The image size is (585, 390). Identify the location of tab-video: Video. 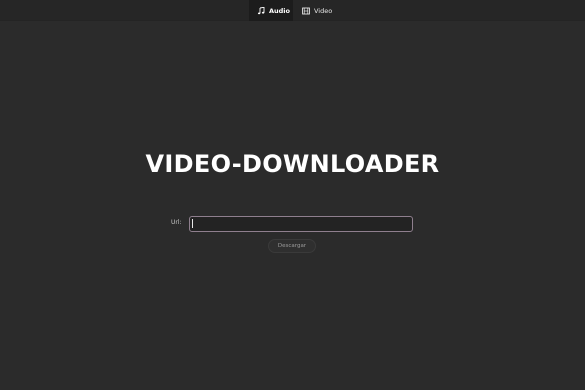
(315, 10).